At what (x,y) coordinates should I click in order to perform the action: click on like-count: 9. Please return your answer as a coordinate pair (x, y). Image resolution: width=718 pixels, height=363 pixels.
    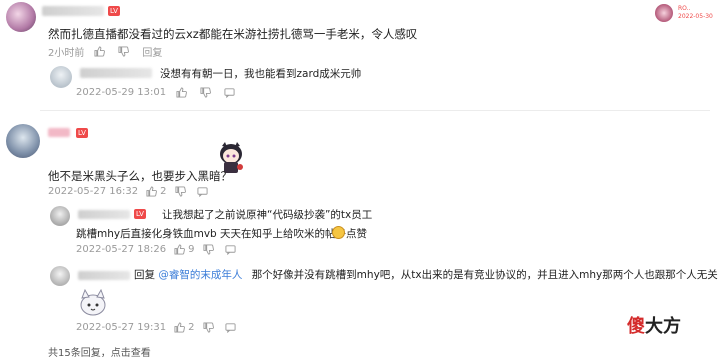
    Looking at the image, I should click on (191, 249).